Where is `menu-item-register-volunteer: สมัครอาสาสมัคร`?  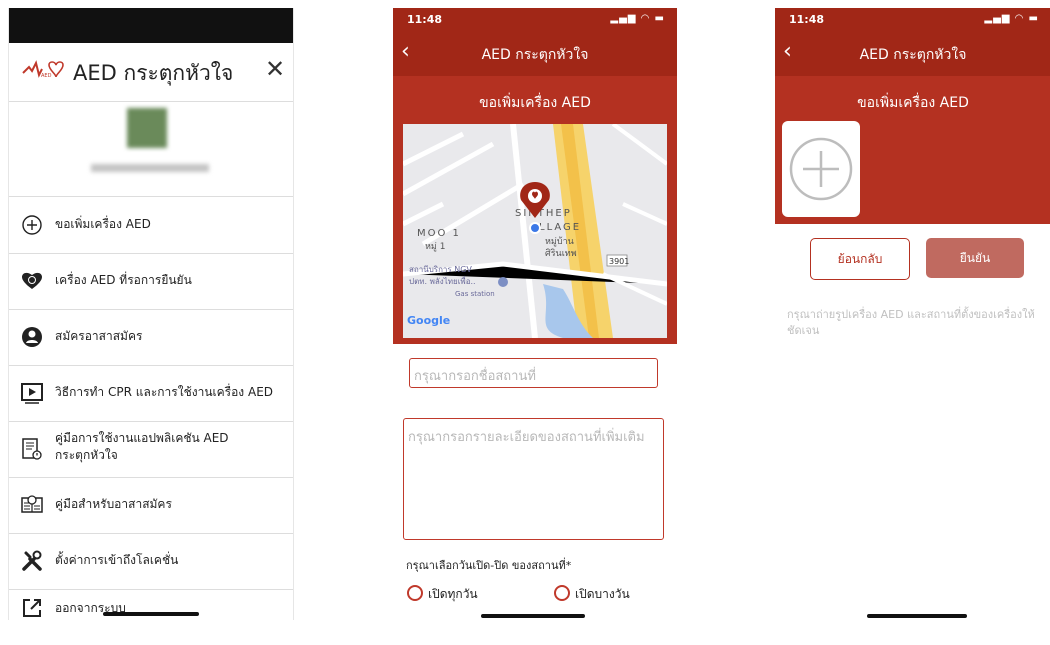 menu-item-register-volunteer: สมัครอาสาสมัคร is located at coordinates (151, 337).